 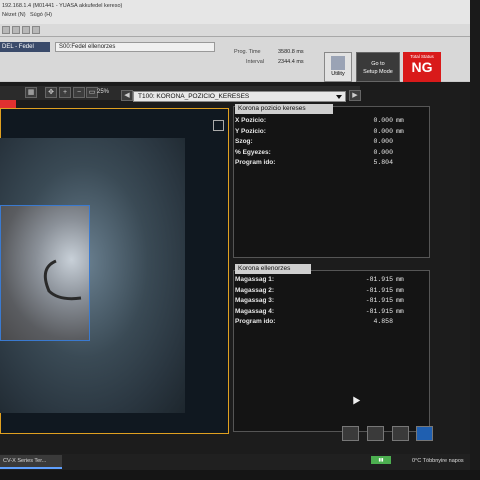 What do you see at coordinates (194, 96) in the screenshot?
I see `tool-dropdown-value: T100: KORONA_POZICIO_KERESES` at bounding box center [194, 96].